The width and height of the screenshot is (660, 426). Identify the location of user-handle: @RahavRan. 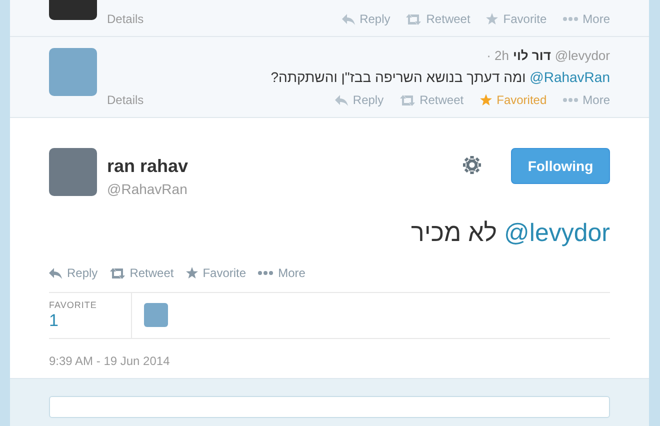
(147, 189).